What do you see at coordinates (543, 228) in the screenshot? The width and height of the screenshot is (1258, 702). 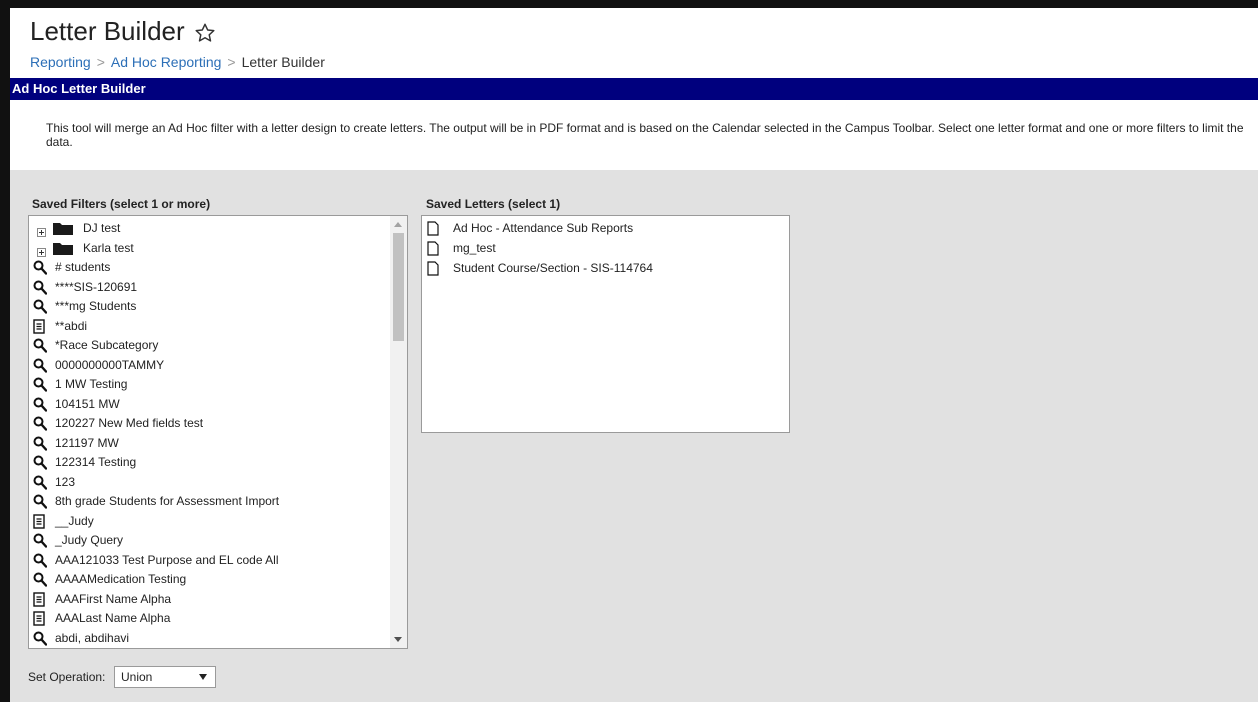 I see `letter-name: Ad Hoc - Attendance Sub Reports` at bounding box center [543, 228].